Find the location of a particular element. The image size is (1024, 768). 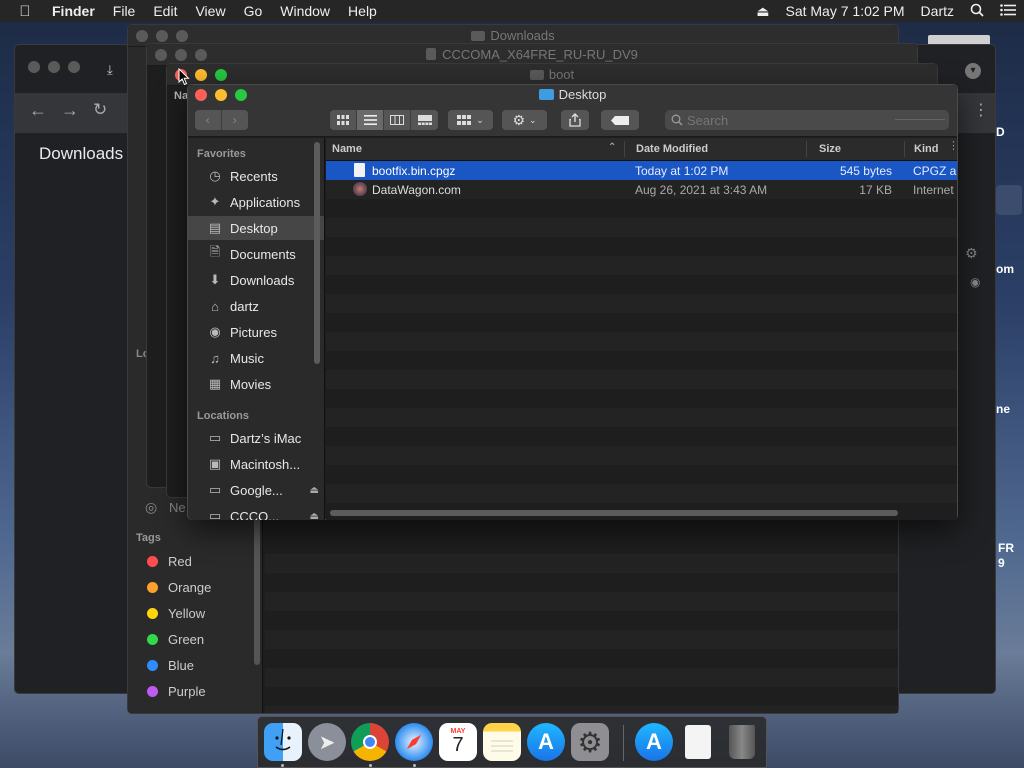

dock-safari is located at coordinates (414, 742).